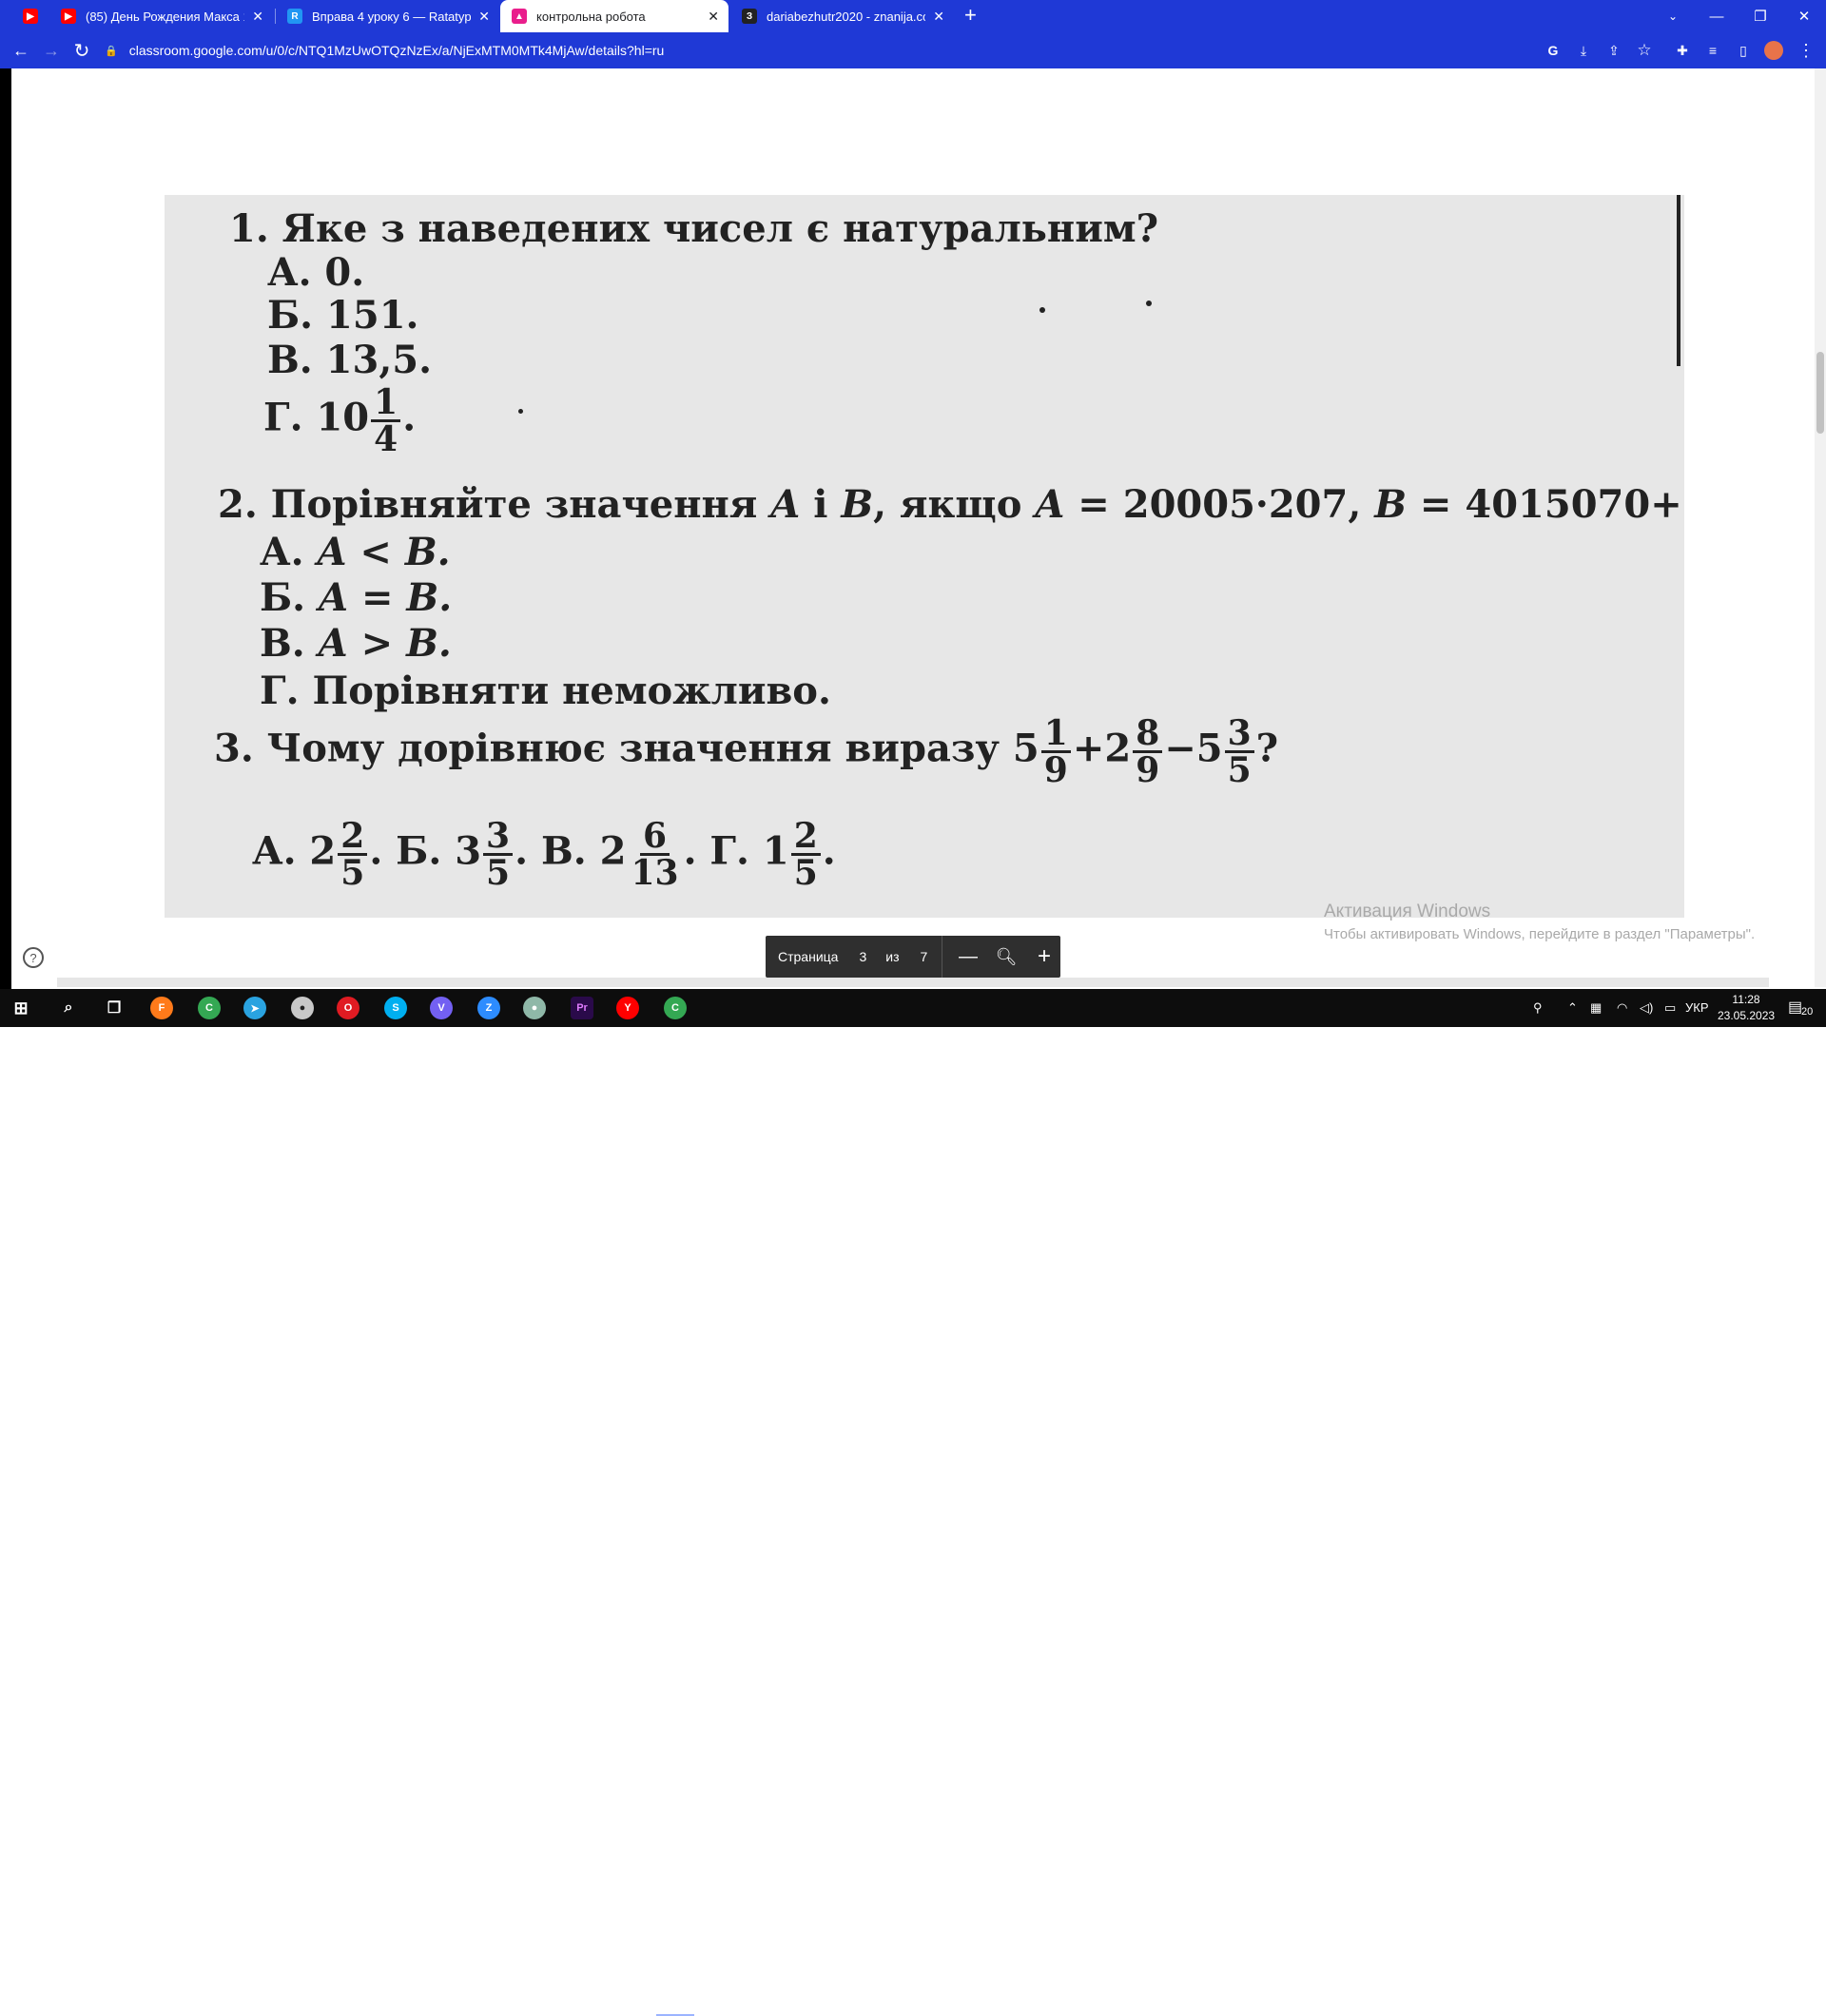 The width and height of the screenshot is (1826, 2016). Describe the element at coordinates (785, 504) in the screenshot. I see `q2-var-a: A` at that location.